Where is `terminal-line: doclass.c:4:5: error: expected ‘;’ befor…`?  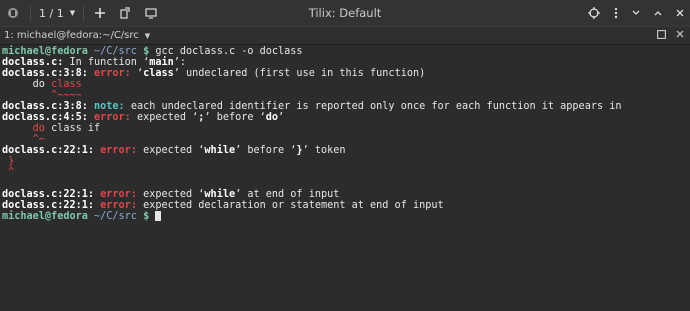 terminal-line: doclass.c:4:5: error: expected ‘;’ befor… is located at coordinates (346, 117).